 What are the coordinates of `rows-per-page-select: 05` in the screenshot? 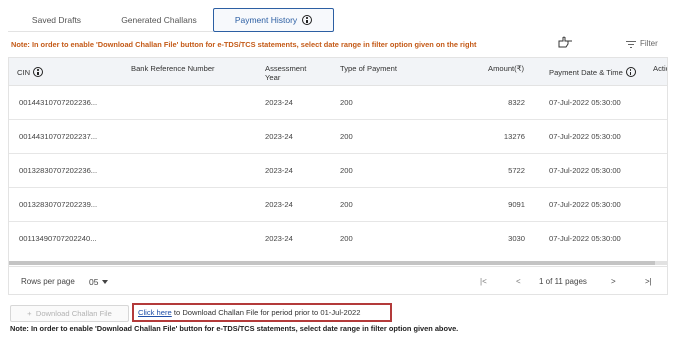 It's located at (99, 282).